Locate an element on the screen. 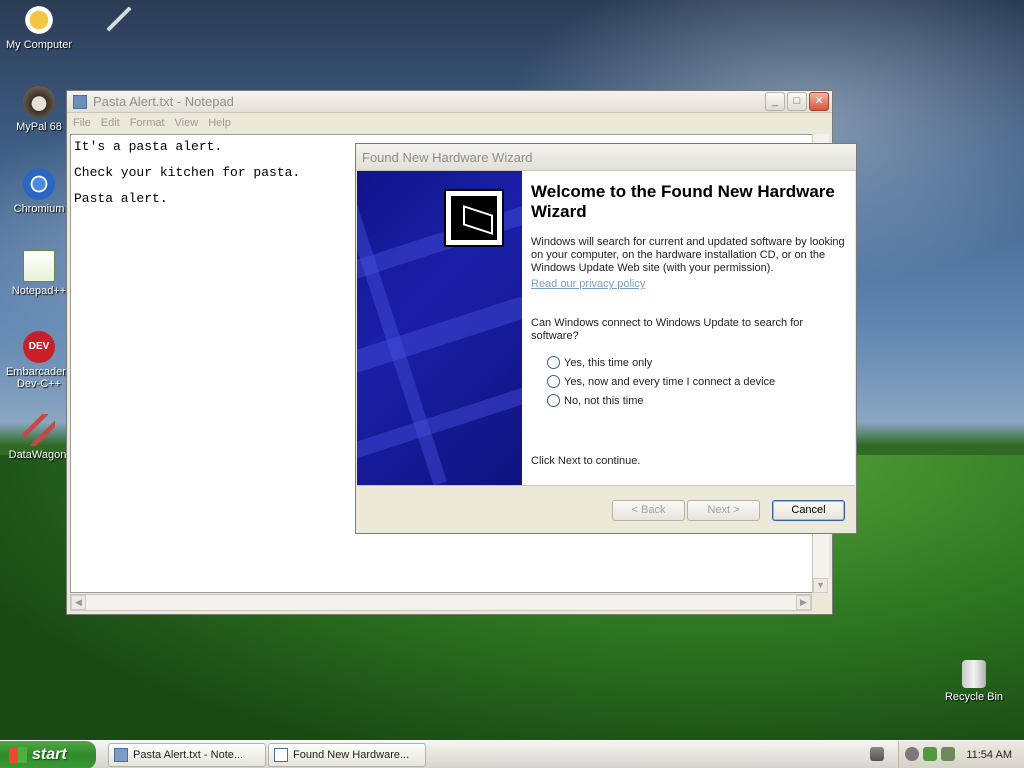  menu-help: Help is located at coordinates (219, 123).